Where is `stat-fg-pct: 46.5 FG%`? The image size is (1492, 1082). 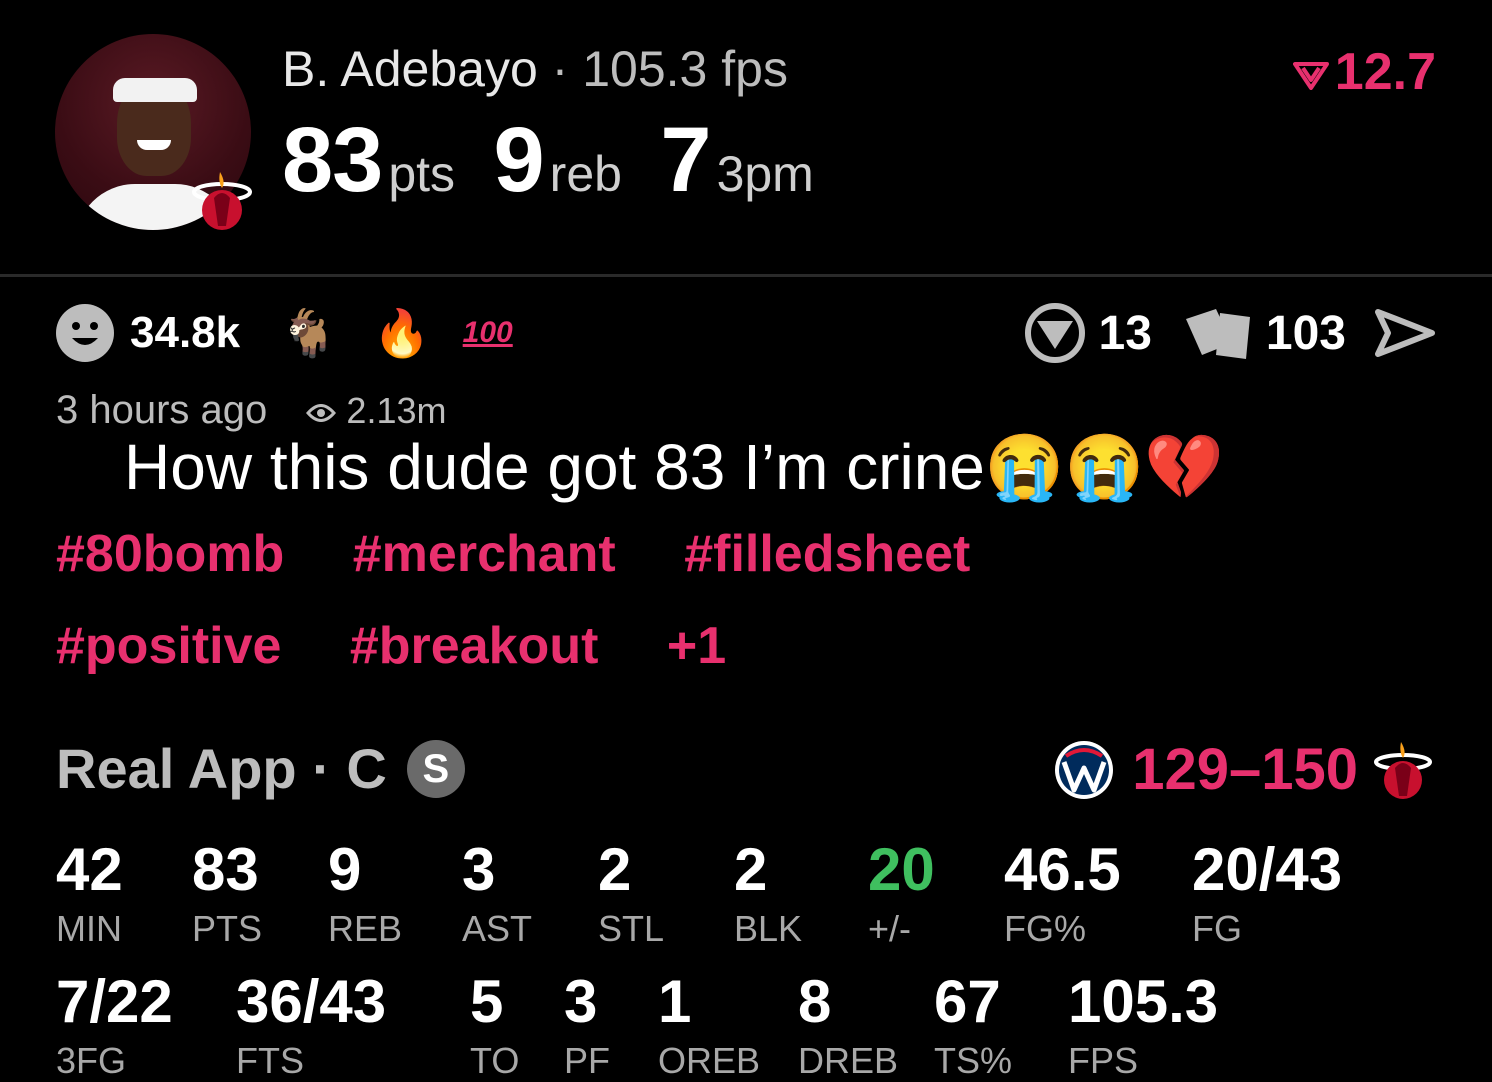
stat-fg-pct: 46.5 FG% is located at coordinates (1062, 894).